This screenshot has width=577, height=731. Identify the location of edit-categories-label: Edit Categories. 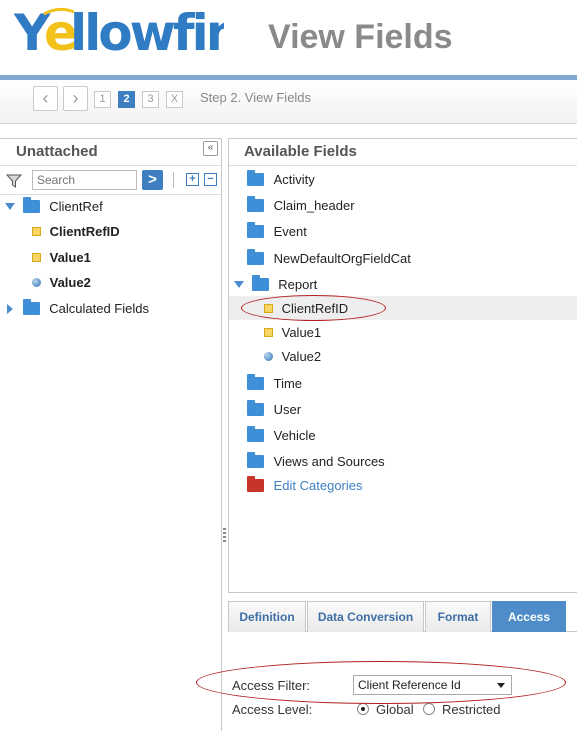
(318, 485).